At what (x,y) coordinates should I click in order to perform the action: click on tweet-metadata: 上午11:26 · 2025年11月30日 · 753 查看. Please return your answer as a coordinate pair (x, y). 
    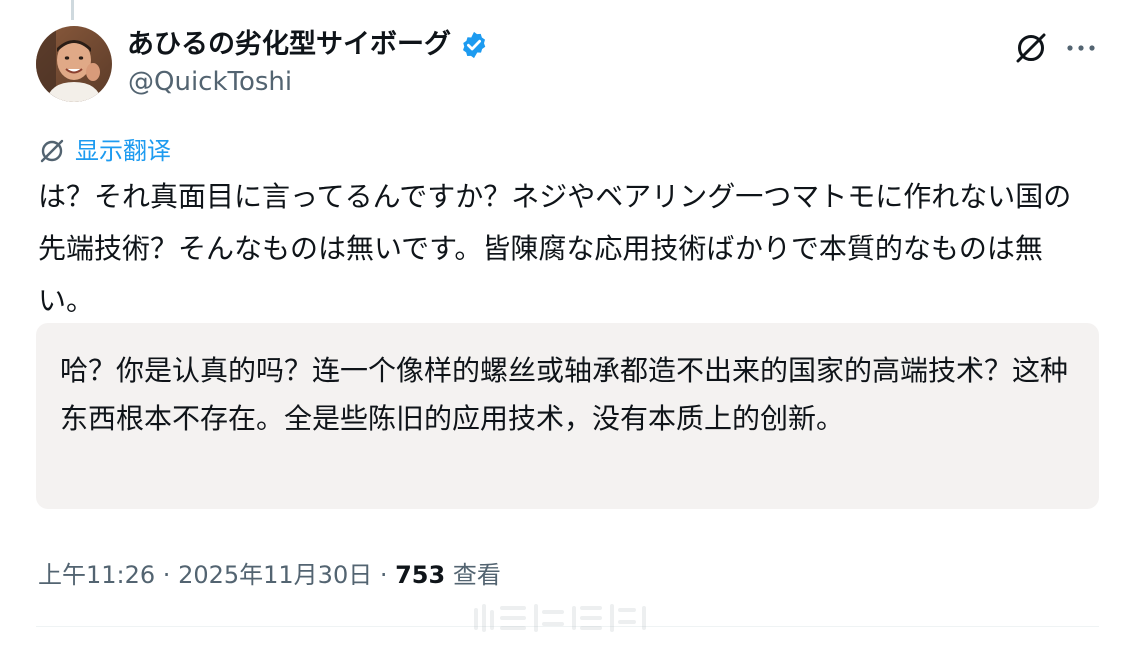
    Looking at the image, I should click on (269, 575).